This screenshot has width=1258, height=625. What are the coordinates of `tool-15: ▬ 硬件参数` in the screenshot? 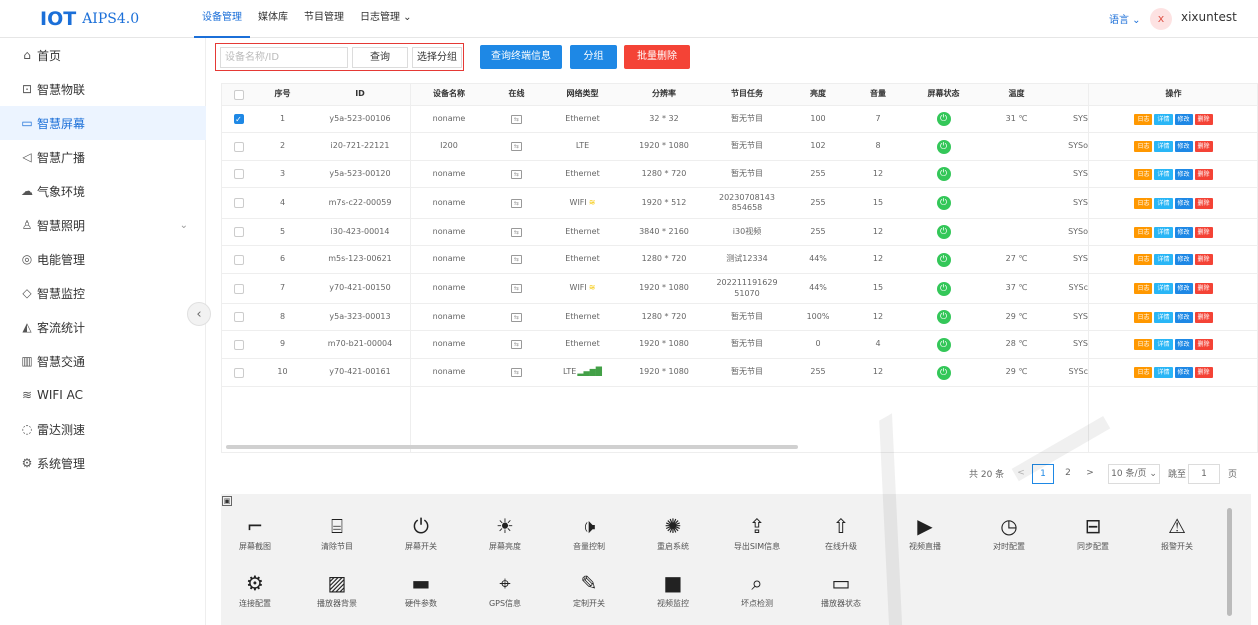 It's located at (421, 590).